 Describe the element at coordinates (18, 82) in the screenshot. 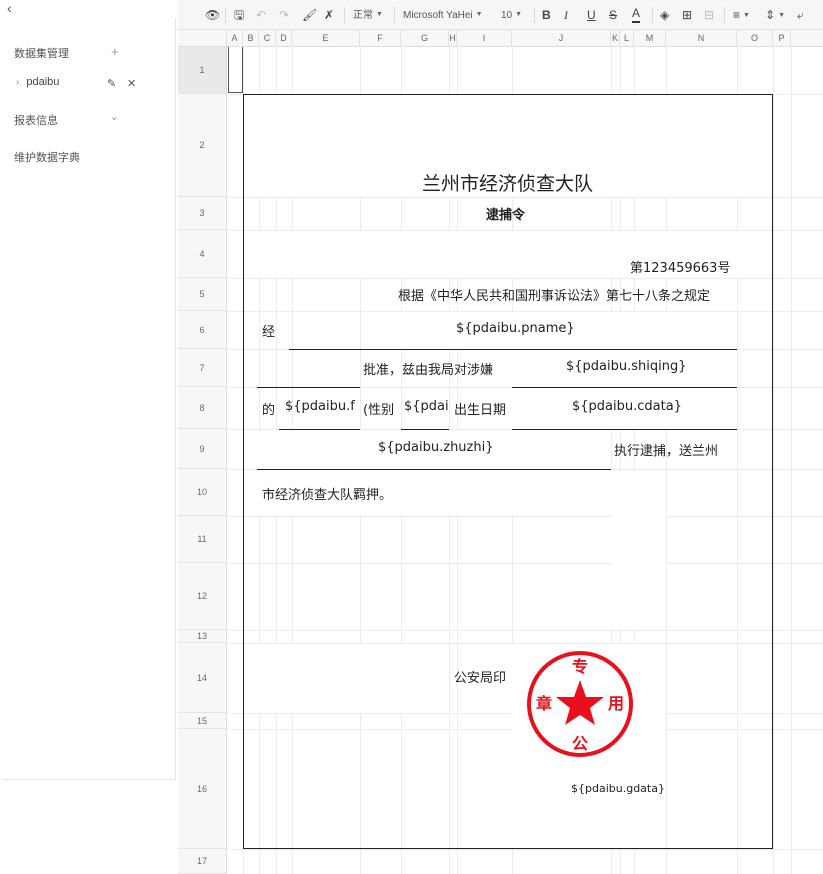

I see `chevron-right-icon: ›` at that location.